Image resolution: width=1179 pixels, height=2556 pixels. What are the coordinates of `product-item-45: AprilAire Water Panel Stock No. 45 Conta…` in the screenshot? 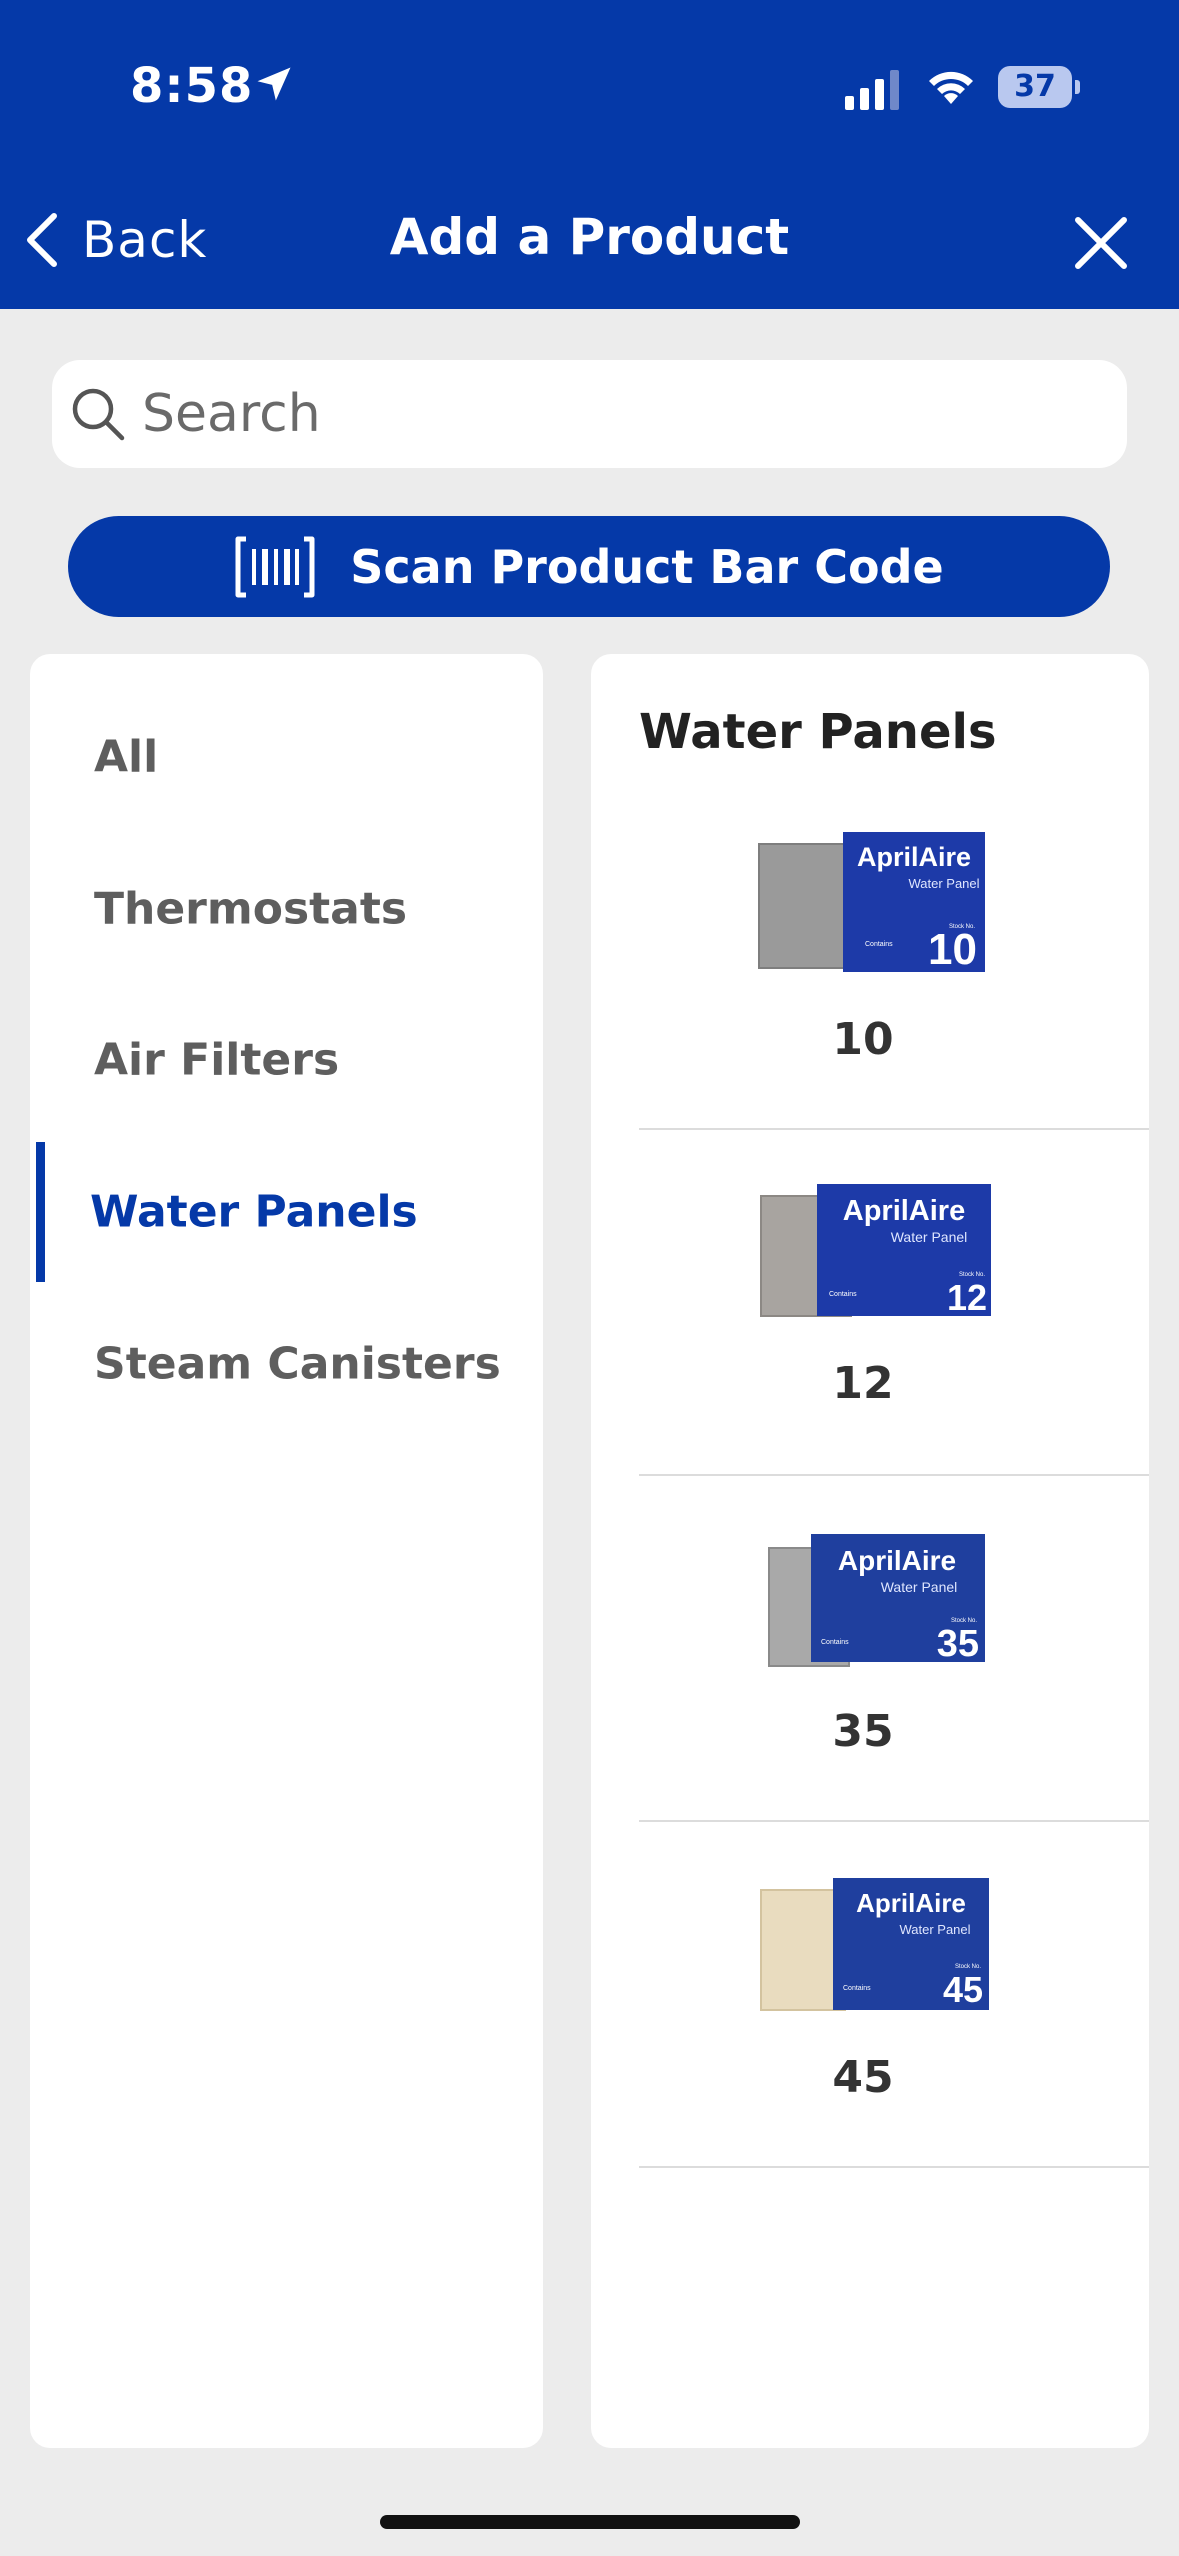 It's located at (894, 1995).